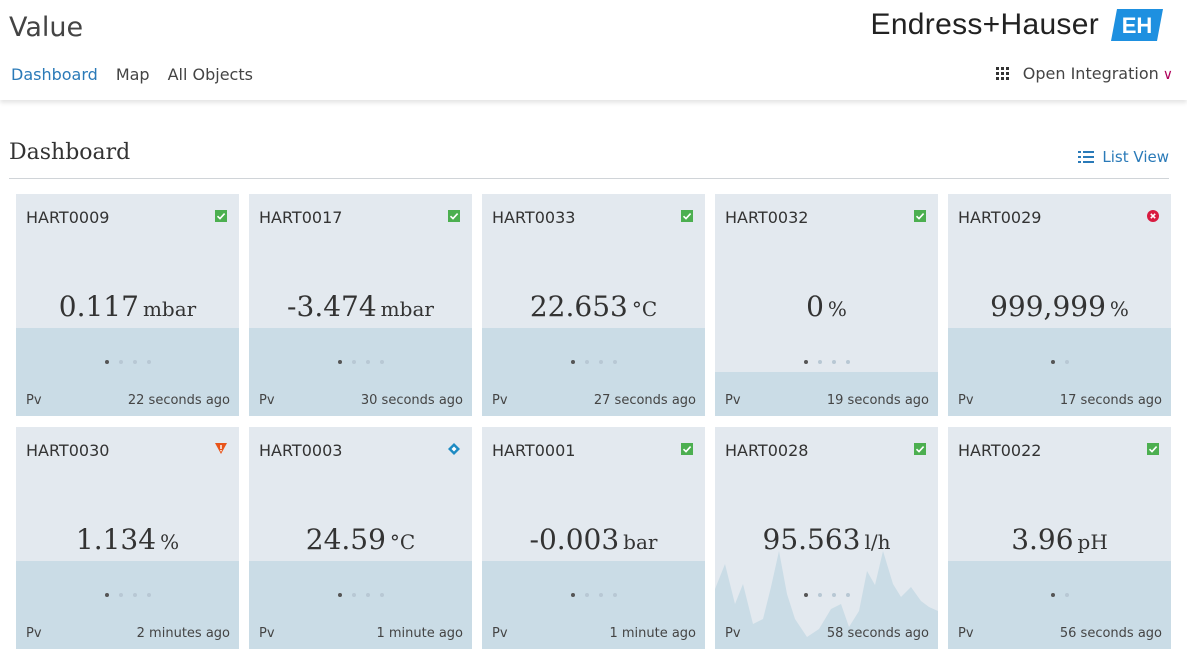  Describe the element at coordinates (1002, 73) in the screenshot. I see `apps-grid-icon` at that location.